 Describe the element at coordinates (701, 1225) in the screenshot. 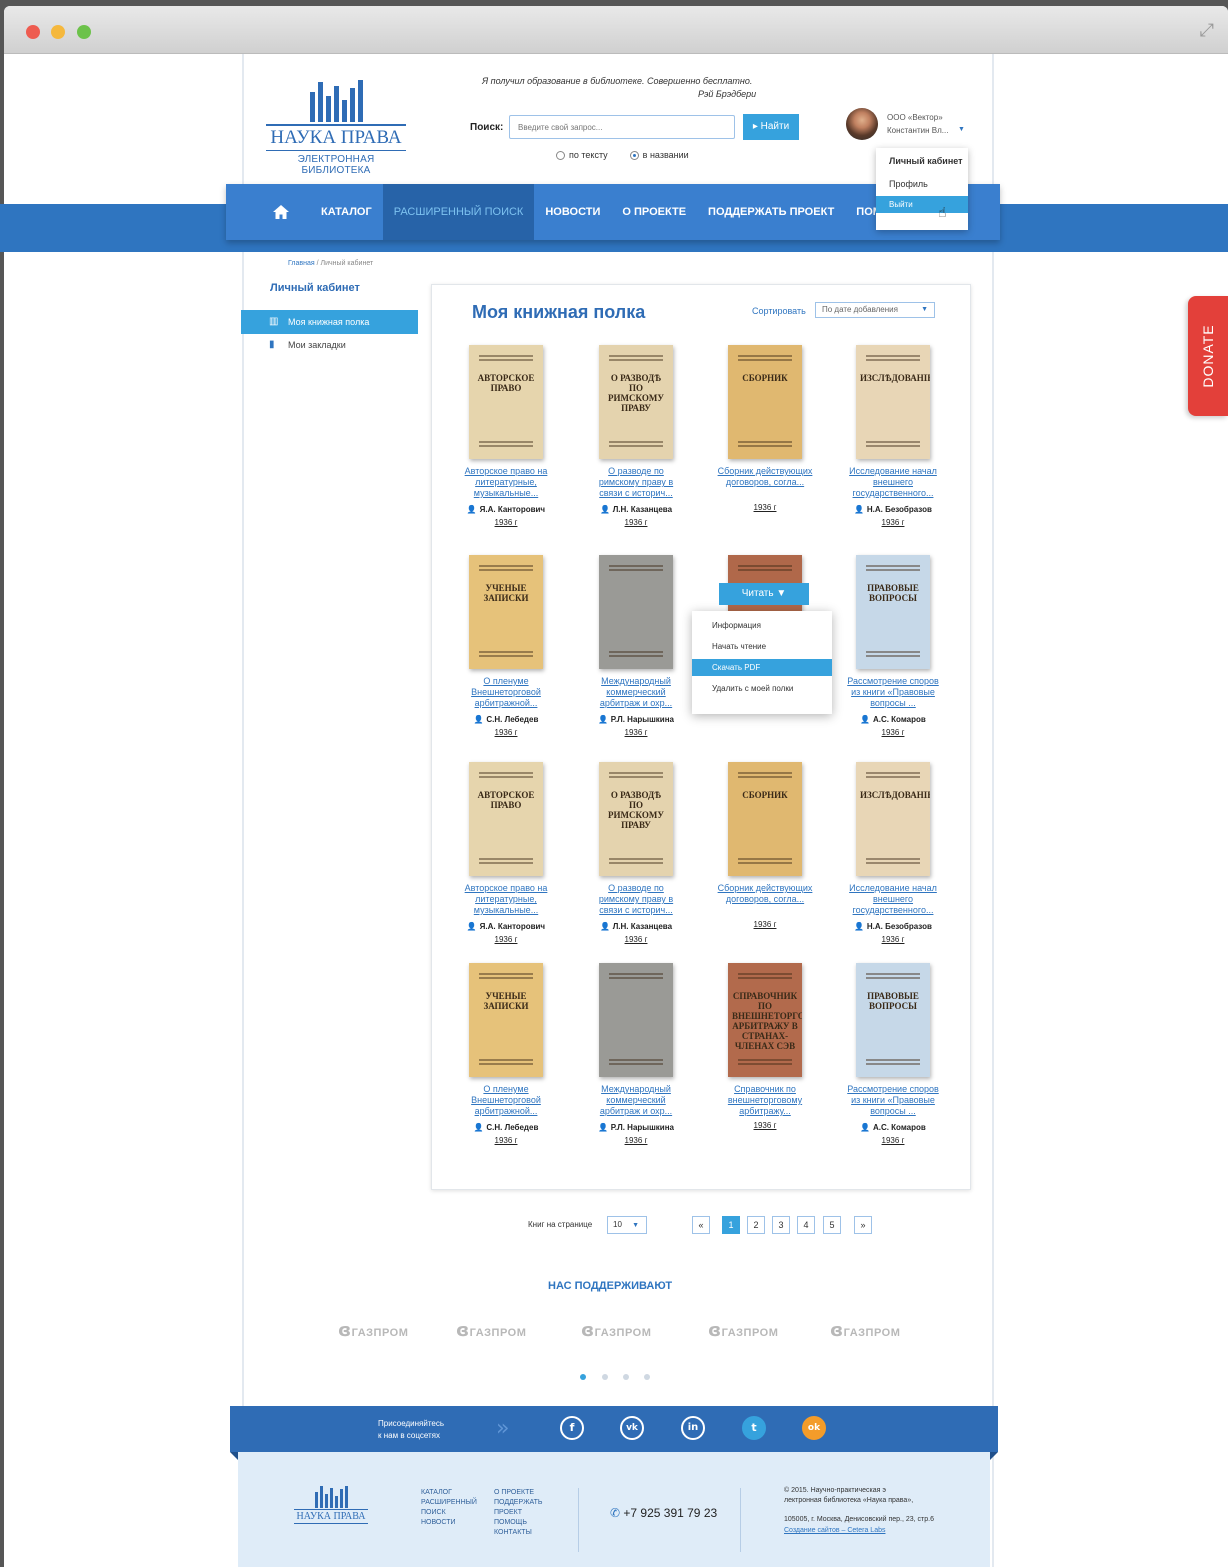

I see `page-prev-button: «` at that location.